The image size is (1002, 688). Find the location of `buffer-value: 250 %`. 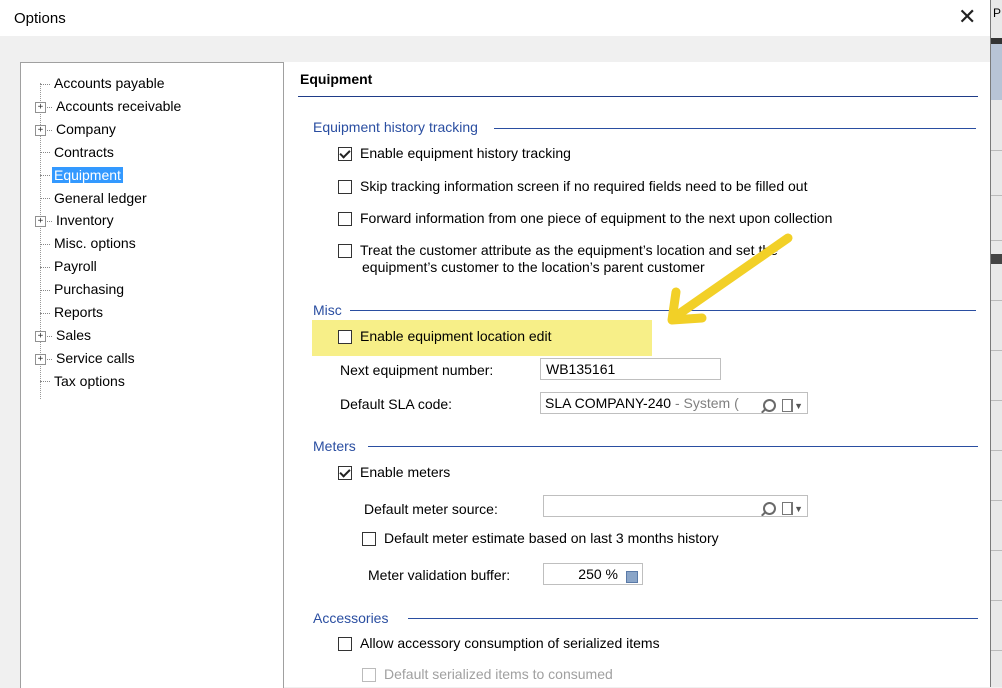

buffer-value: 250 % is located at coordinates (598, 574).